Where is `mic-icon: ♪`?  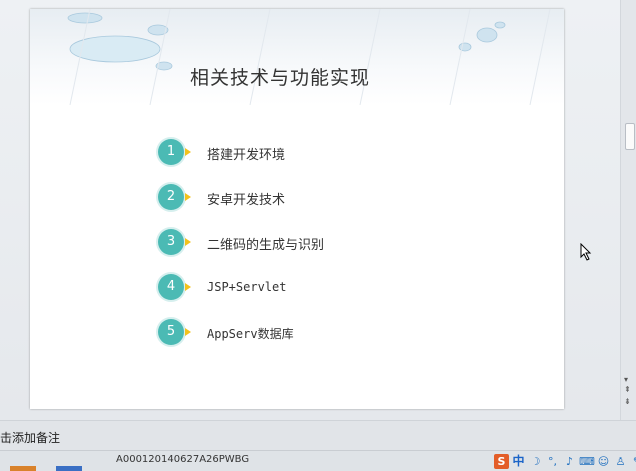
mic-icon: ♪ is located at coordinates (569, 461).